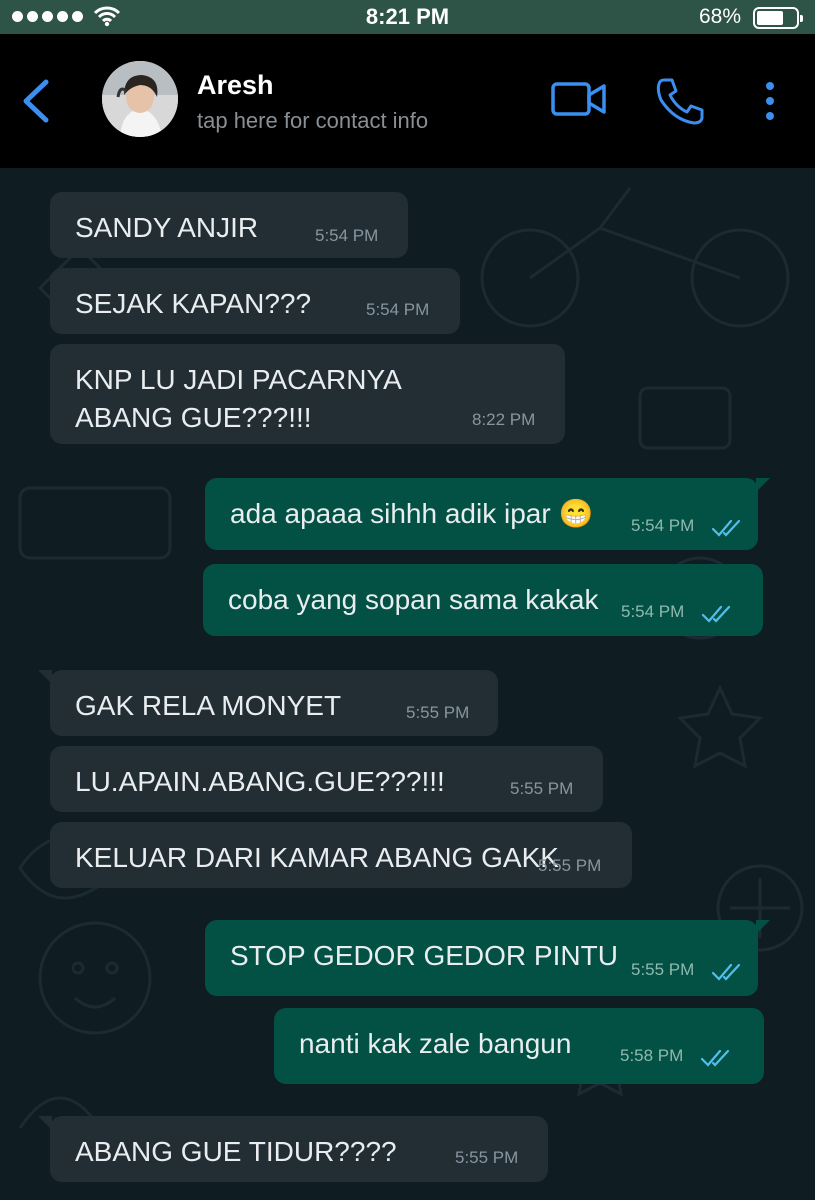 This screenshot has width=815, height=1200. Describe the element at coordinates (193, 303) in the screenshot. I see `message-text: SEJAK KAPAN???` at that location.